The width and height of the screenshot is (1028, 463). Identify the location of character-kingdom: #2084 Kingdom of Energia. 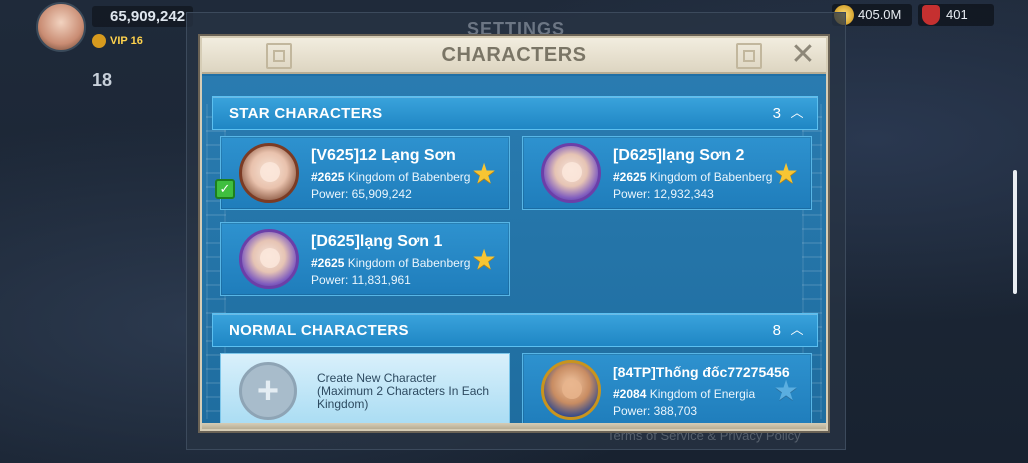
(684, 394).